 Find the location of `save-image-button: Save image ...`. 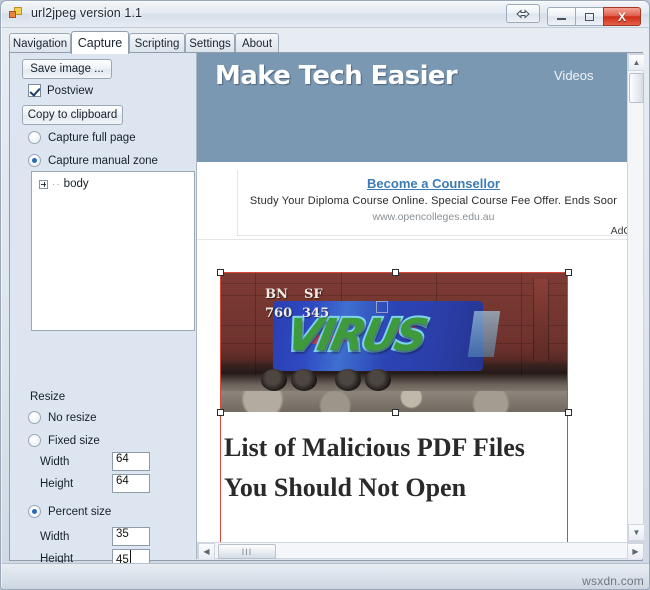

save-image-button: Save image ... is located at coordinates (67, 69).